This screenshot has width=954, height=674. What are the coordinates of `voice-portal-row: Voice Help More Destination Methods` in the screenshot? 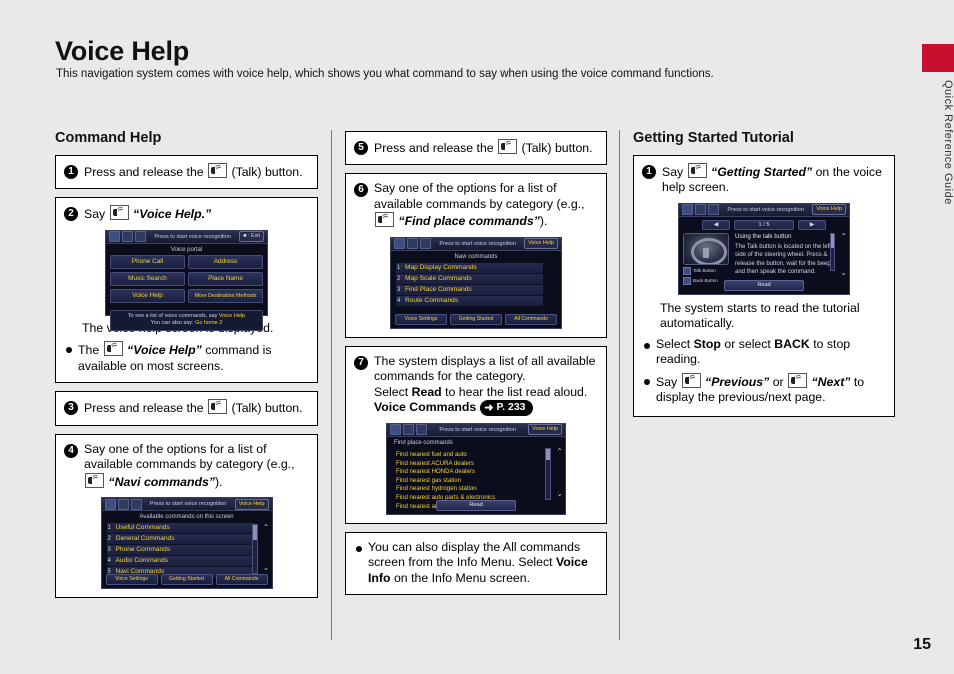 It's located at (186, 295).